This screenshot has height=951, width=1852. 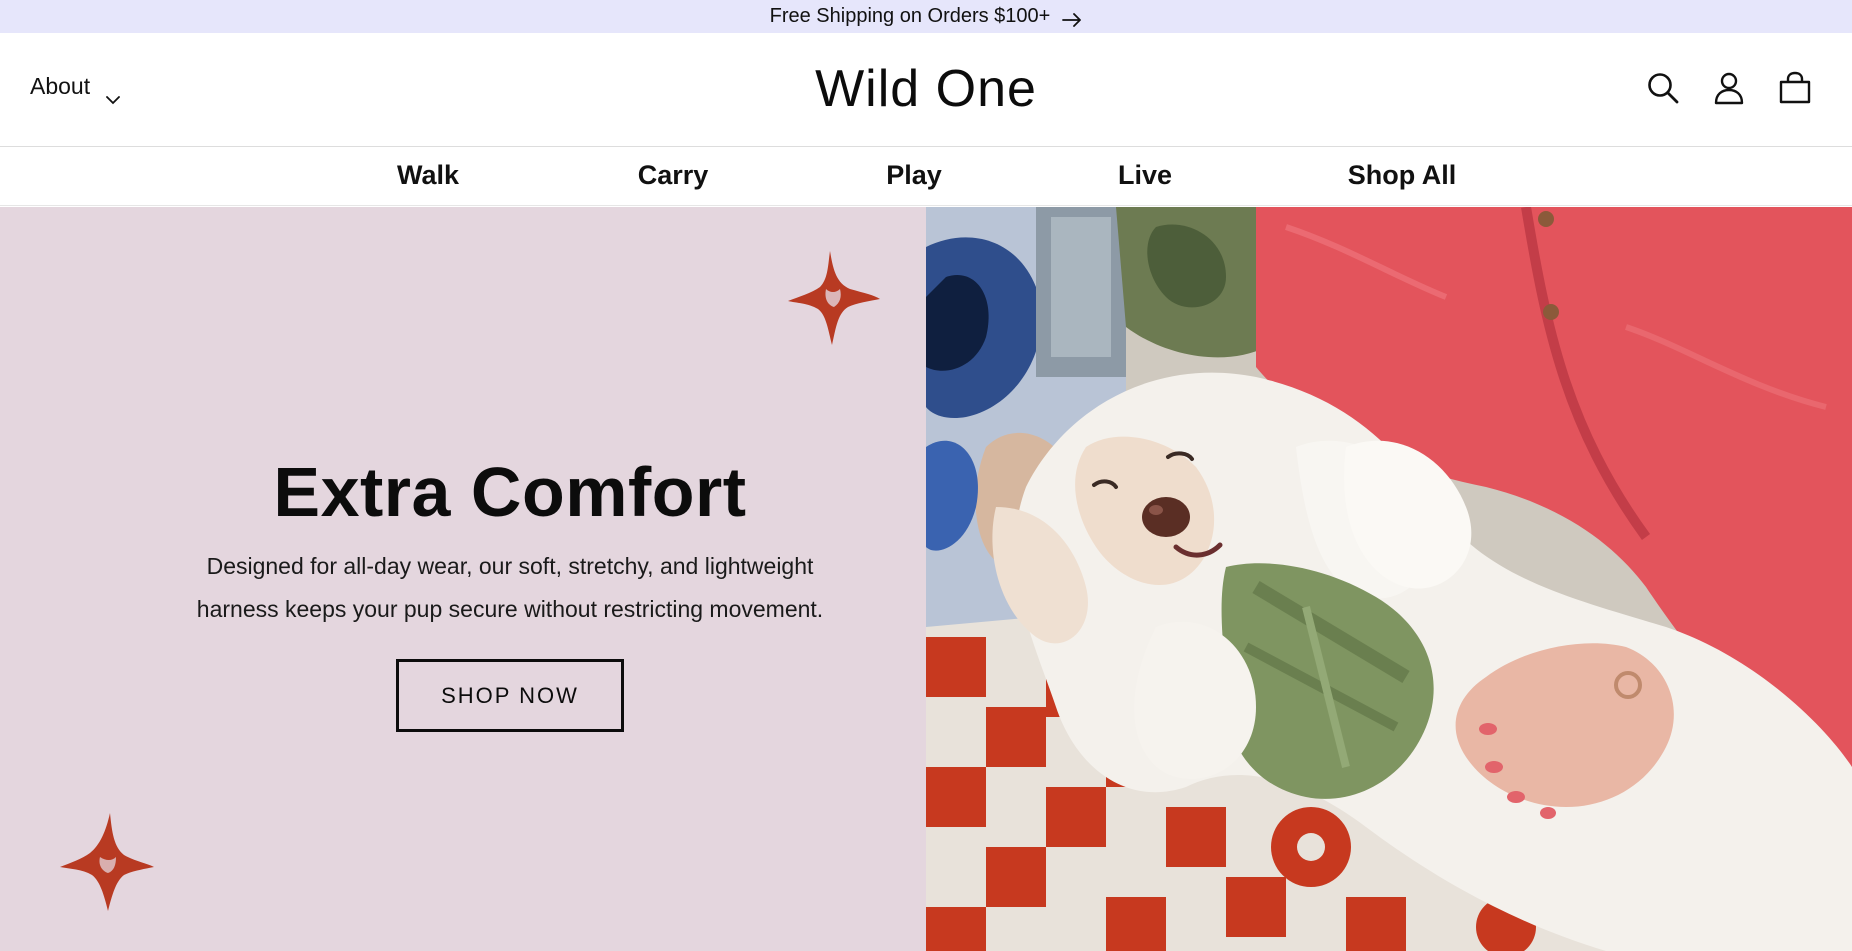 What do you see at coordinates (1402, 175) in the screenshot?
I see `nav-item-shop-all: Shop All` at bounding box center [1402, 175].